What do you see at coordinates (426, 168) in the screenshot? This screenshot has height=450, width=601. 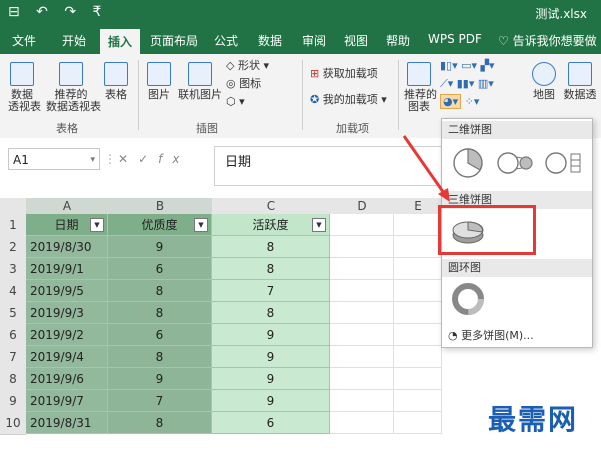 I see `annotation-arrow` at bounding box center [426, 168].